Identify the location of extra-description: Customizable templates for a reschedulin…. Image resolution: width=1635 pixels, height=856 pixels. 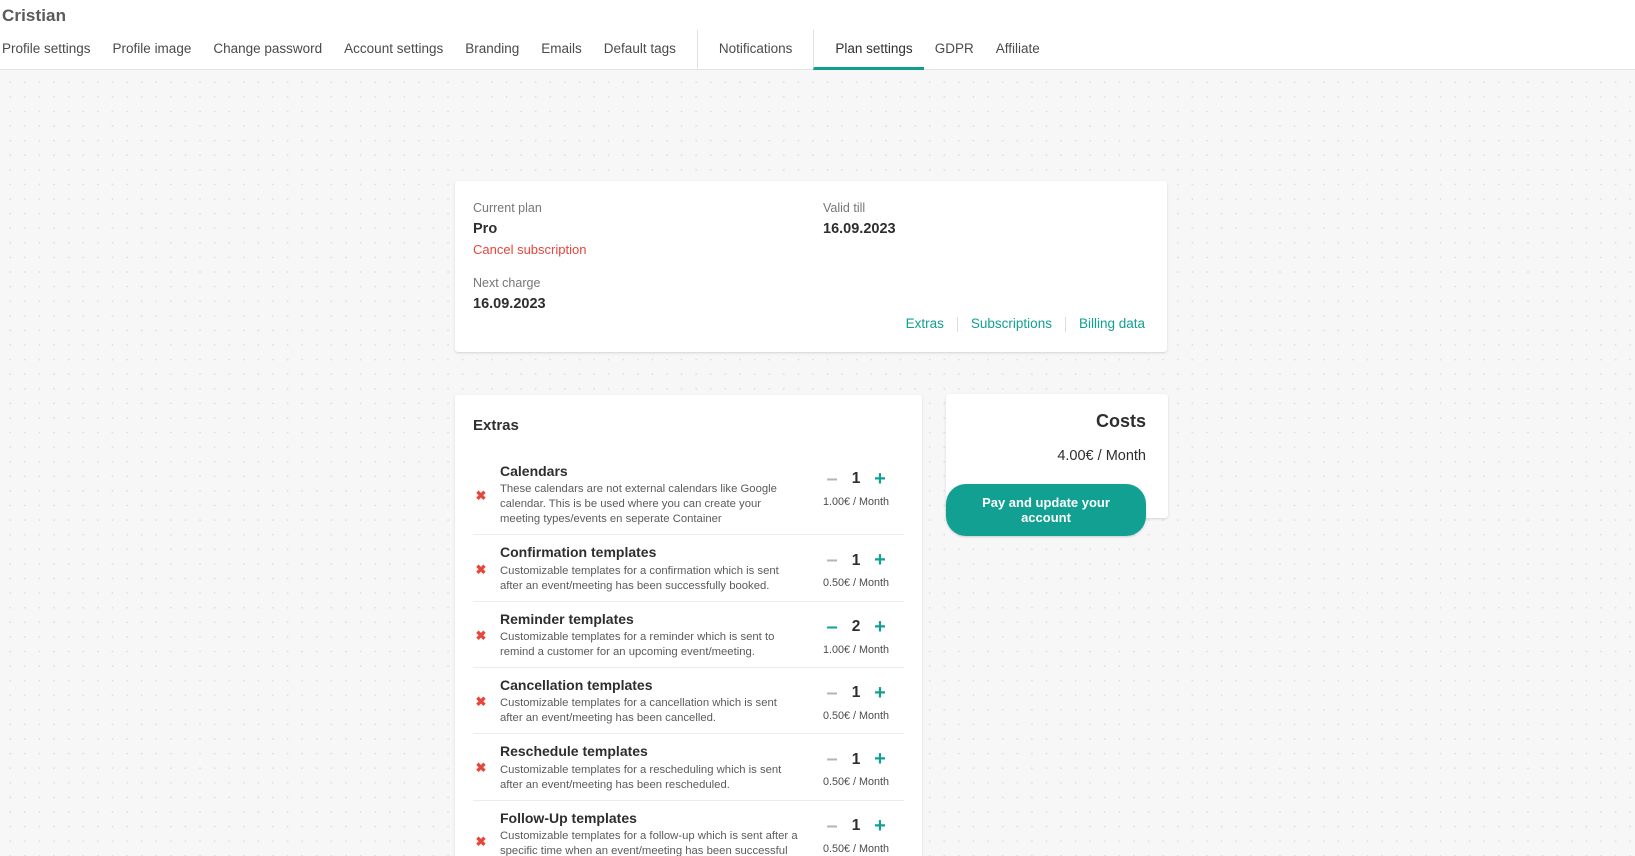
(641, 777).